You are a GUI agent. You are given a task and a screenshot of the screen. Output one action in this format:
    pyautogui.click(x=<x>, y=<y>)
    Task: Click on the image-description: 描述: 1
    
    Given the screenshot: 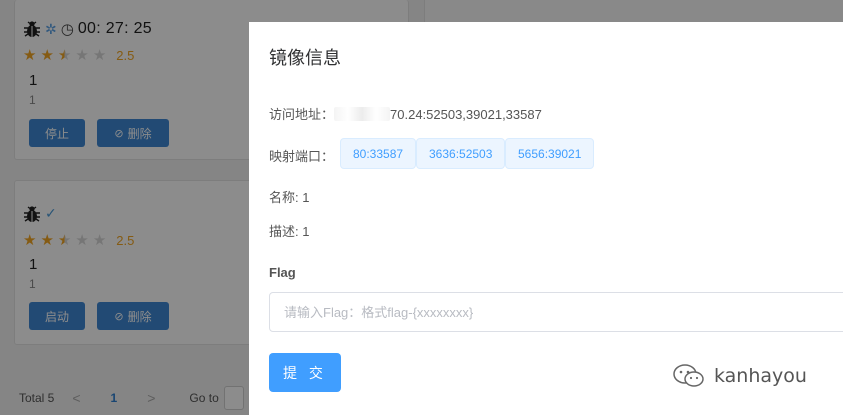 What is the action you would take?
    pyautogui.click(x=289, y=231)
    